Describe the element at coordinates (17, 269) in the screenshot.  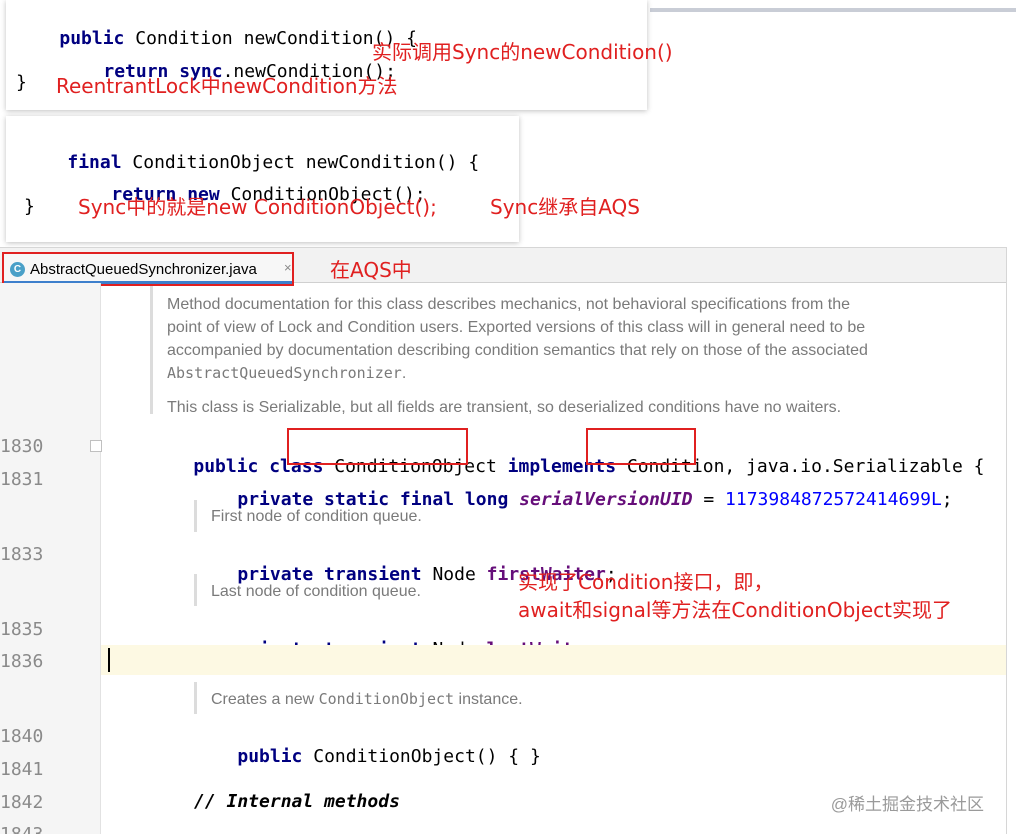
I see `java-class-icon: C` at that location.